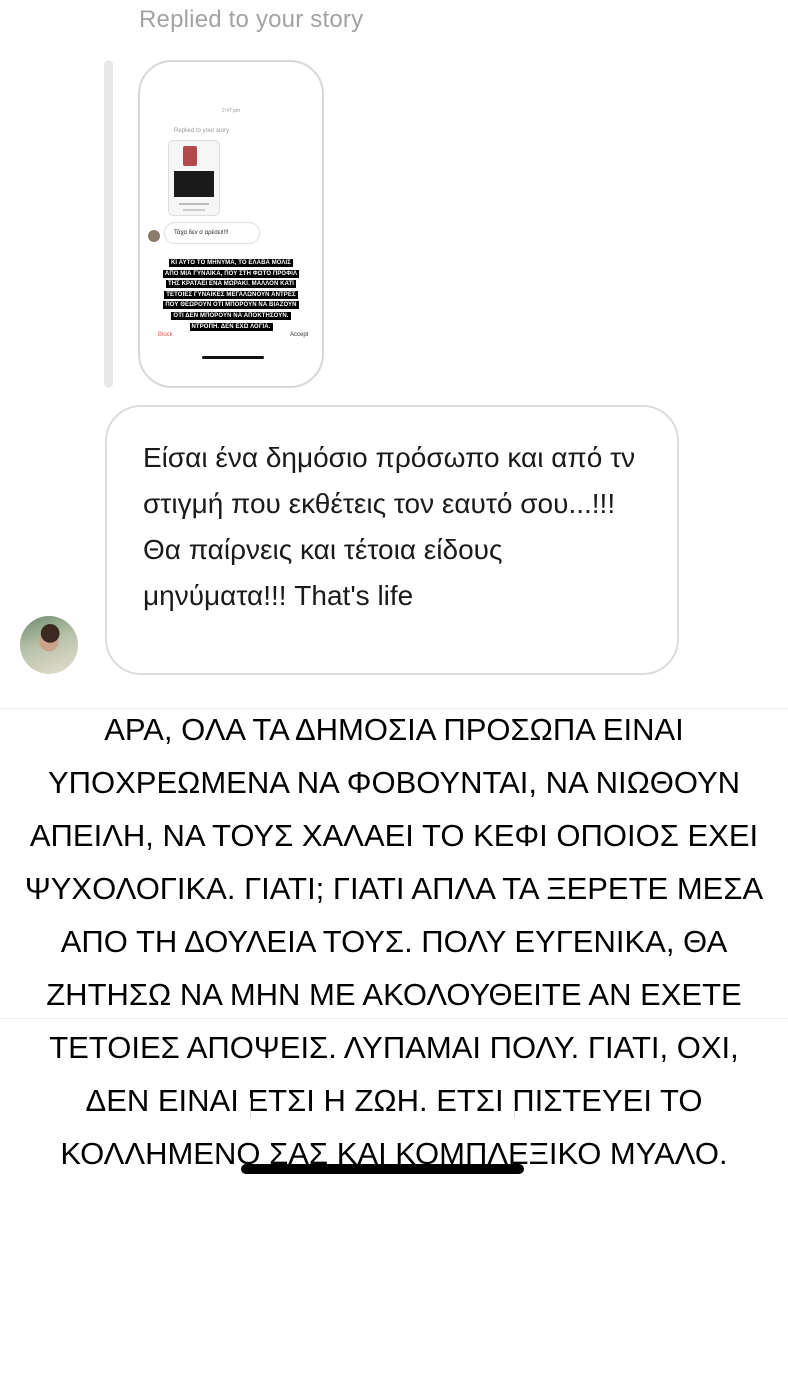 Image resolution: width=788 pixels, height=1400 pixels. I want to click on story-preview-inner-story, so click(194, 178).